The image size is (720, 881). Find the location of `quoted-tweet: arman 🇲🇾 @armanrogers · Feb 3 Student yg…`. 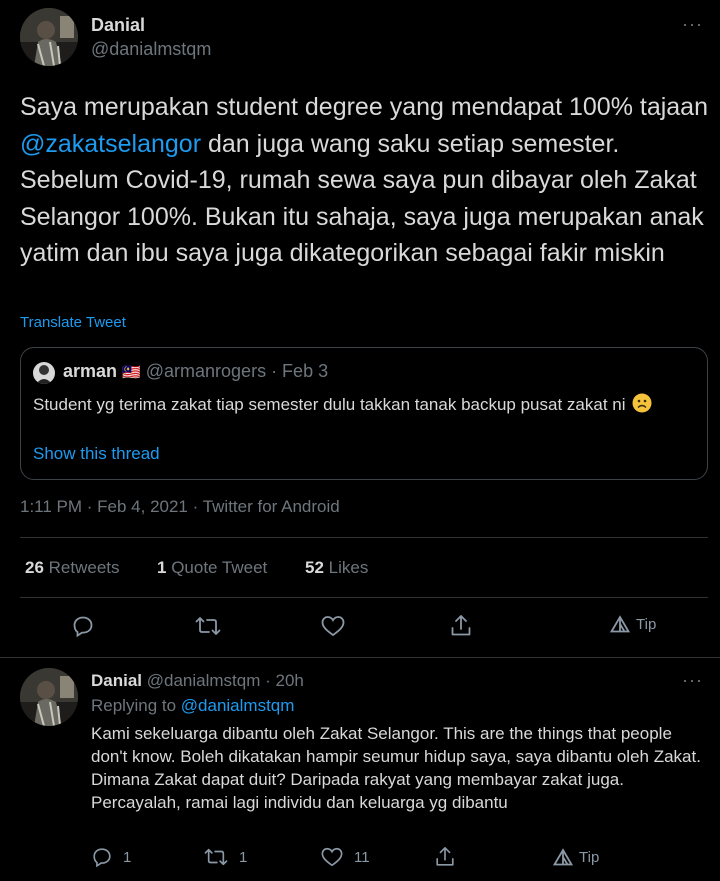

quoted-tweet: arman 🇲🇾 @armanrogers · Feb 3 Student yg… is located at coordinates (364, 413).